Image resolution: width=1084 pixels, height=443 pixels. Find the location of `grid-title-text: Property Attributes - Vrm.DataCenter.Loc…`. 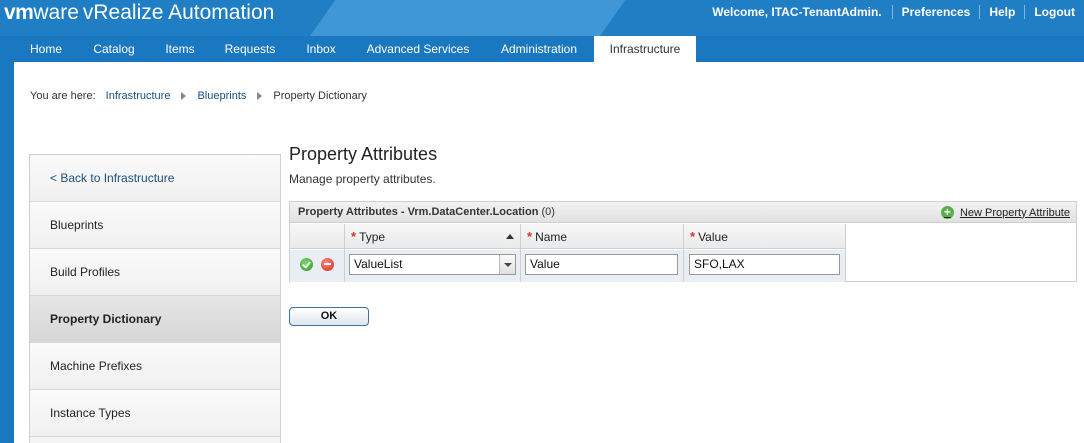

grid-title-text: Property Attributes - Vrm.DataCenter.Loc… is located at coordinates (418, 212).